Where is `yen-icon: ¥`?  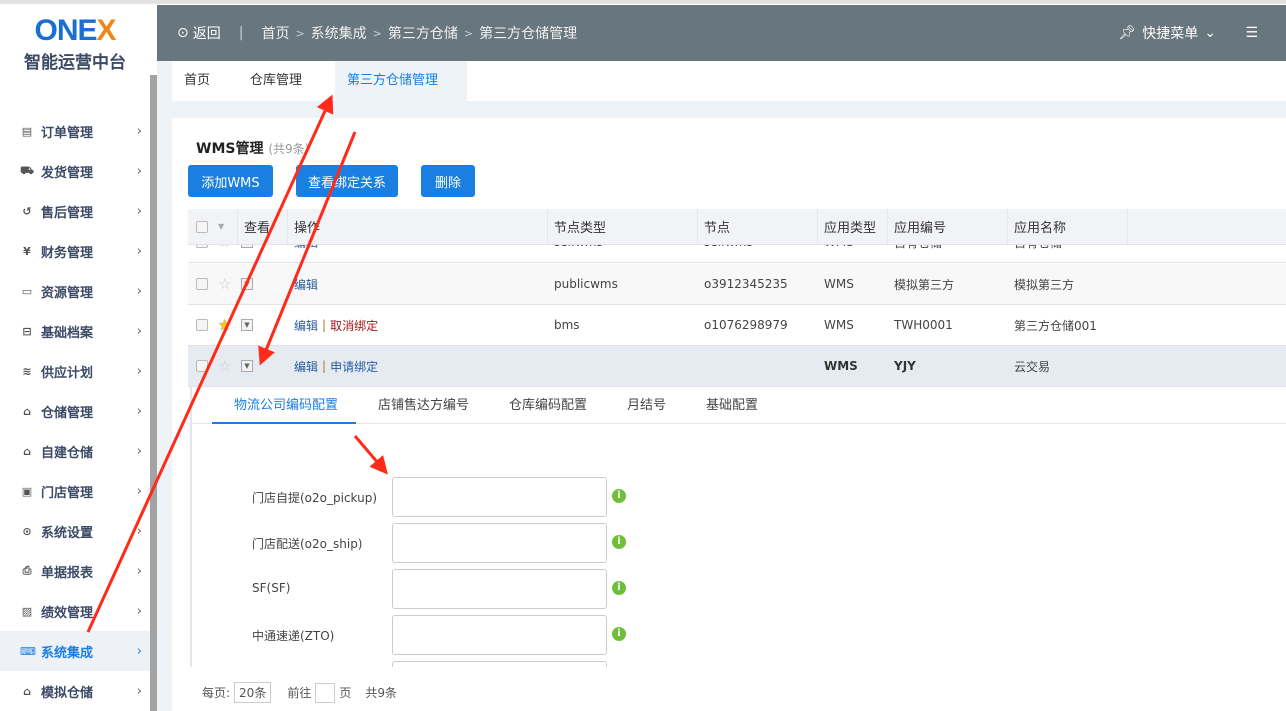 yen-icon: ¥ is located at coordinates (27, 251).